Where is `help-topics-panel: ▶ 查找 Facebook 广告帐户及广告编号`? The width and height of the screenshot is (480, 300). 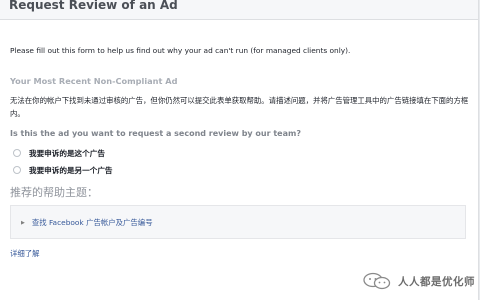 help-topics-panel: ▶ 查找 Facebook 广告帐户及广告编号 is located at coordinates (238, 222).